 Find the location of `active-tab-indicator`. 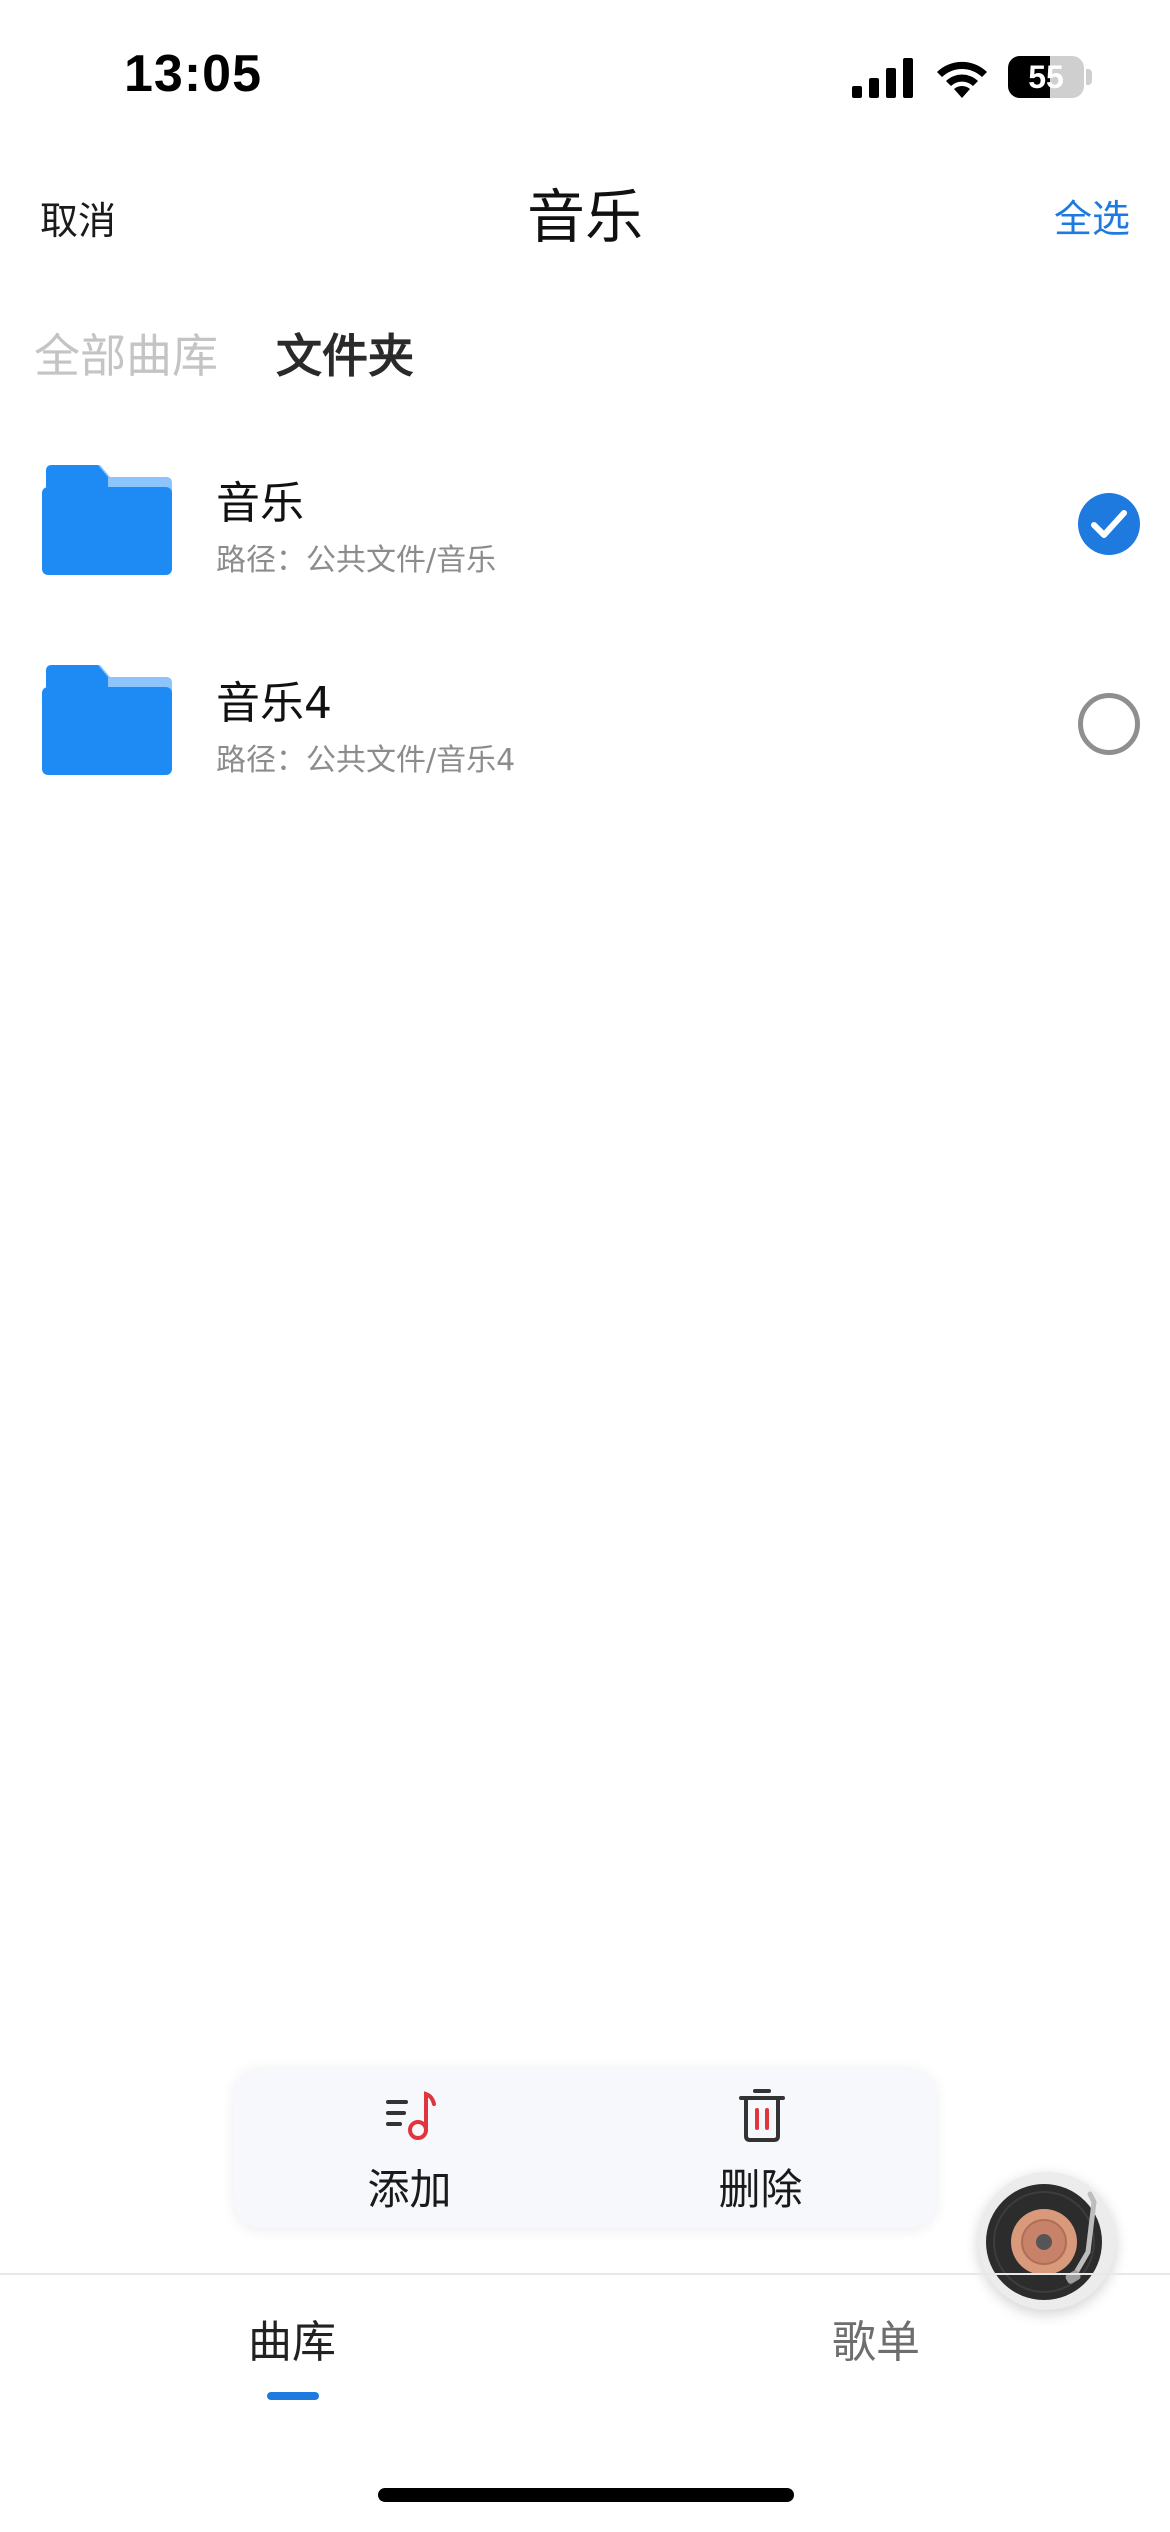

active-tab-indicator is located at coordinates (293, 2396).